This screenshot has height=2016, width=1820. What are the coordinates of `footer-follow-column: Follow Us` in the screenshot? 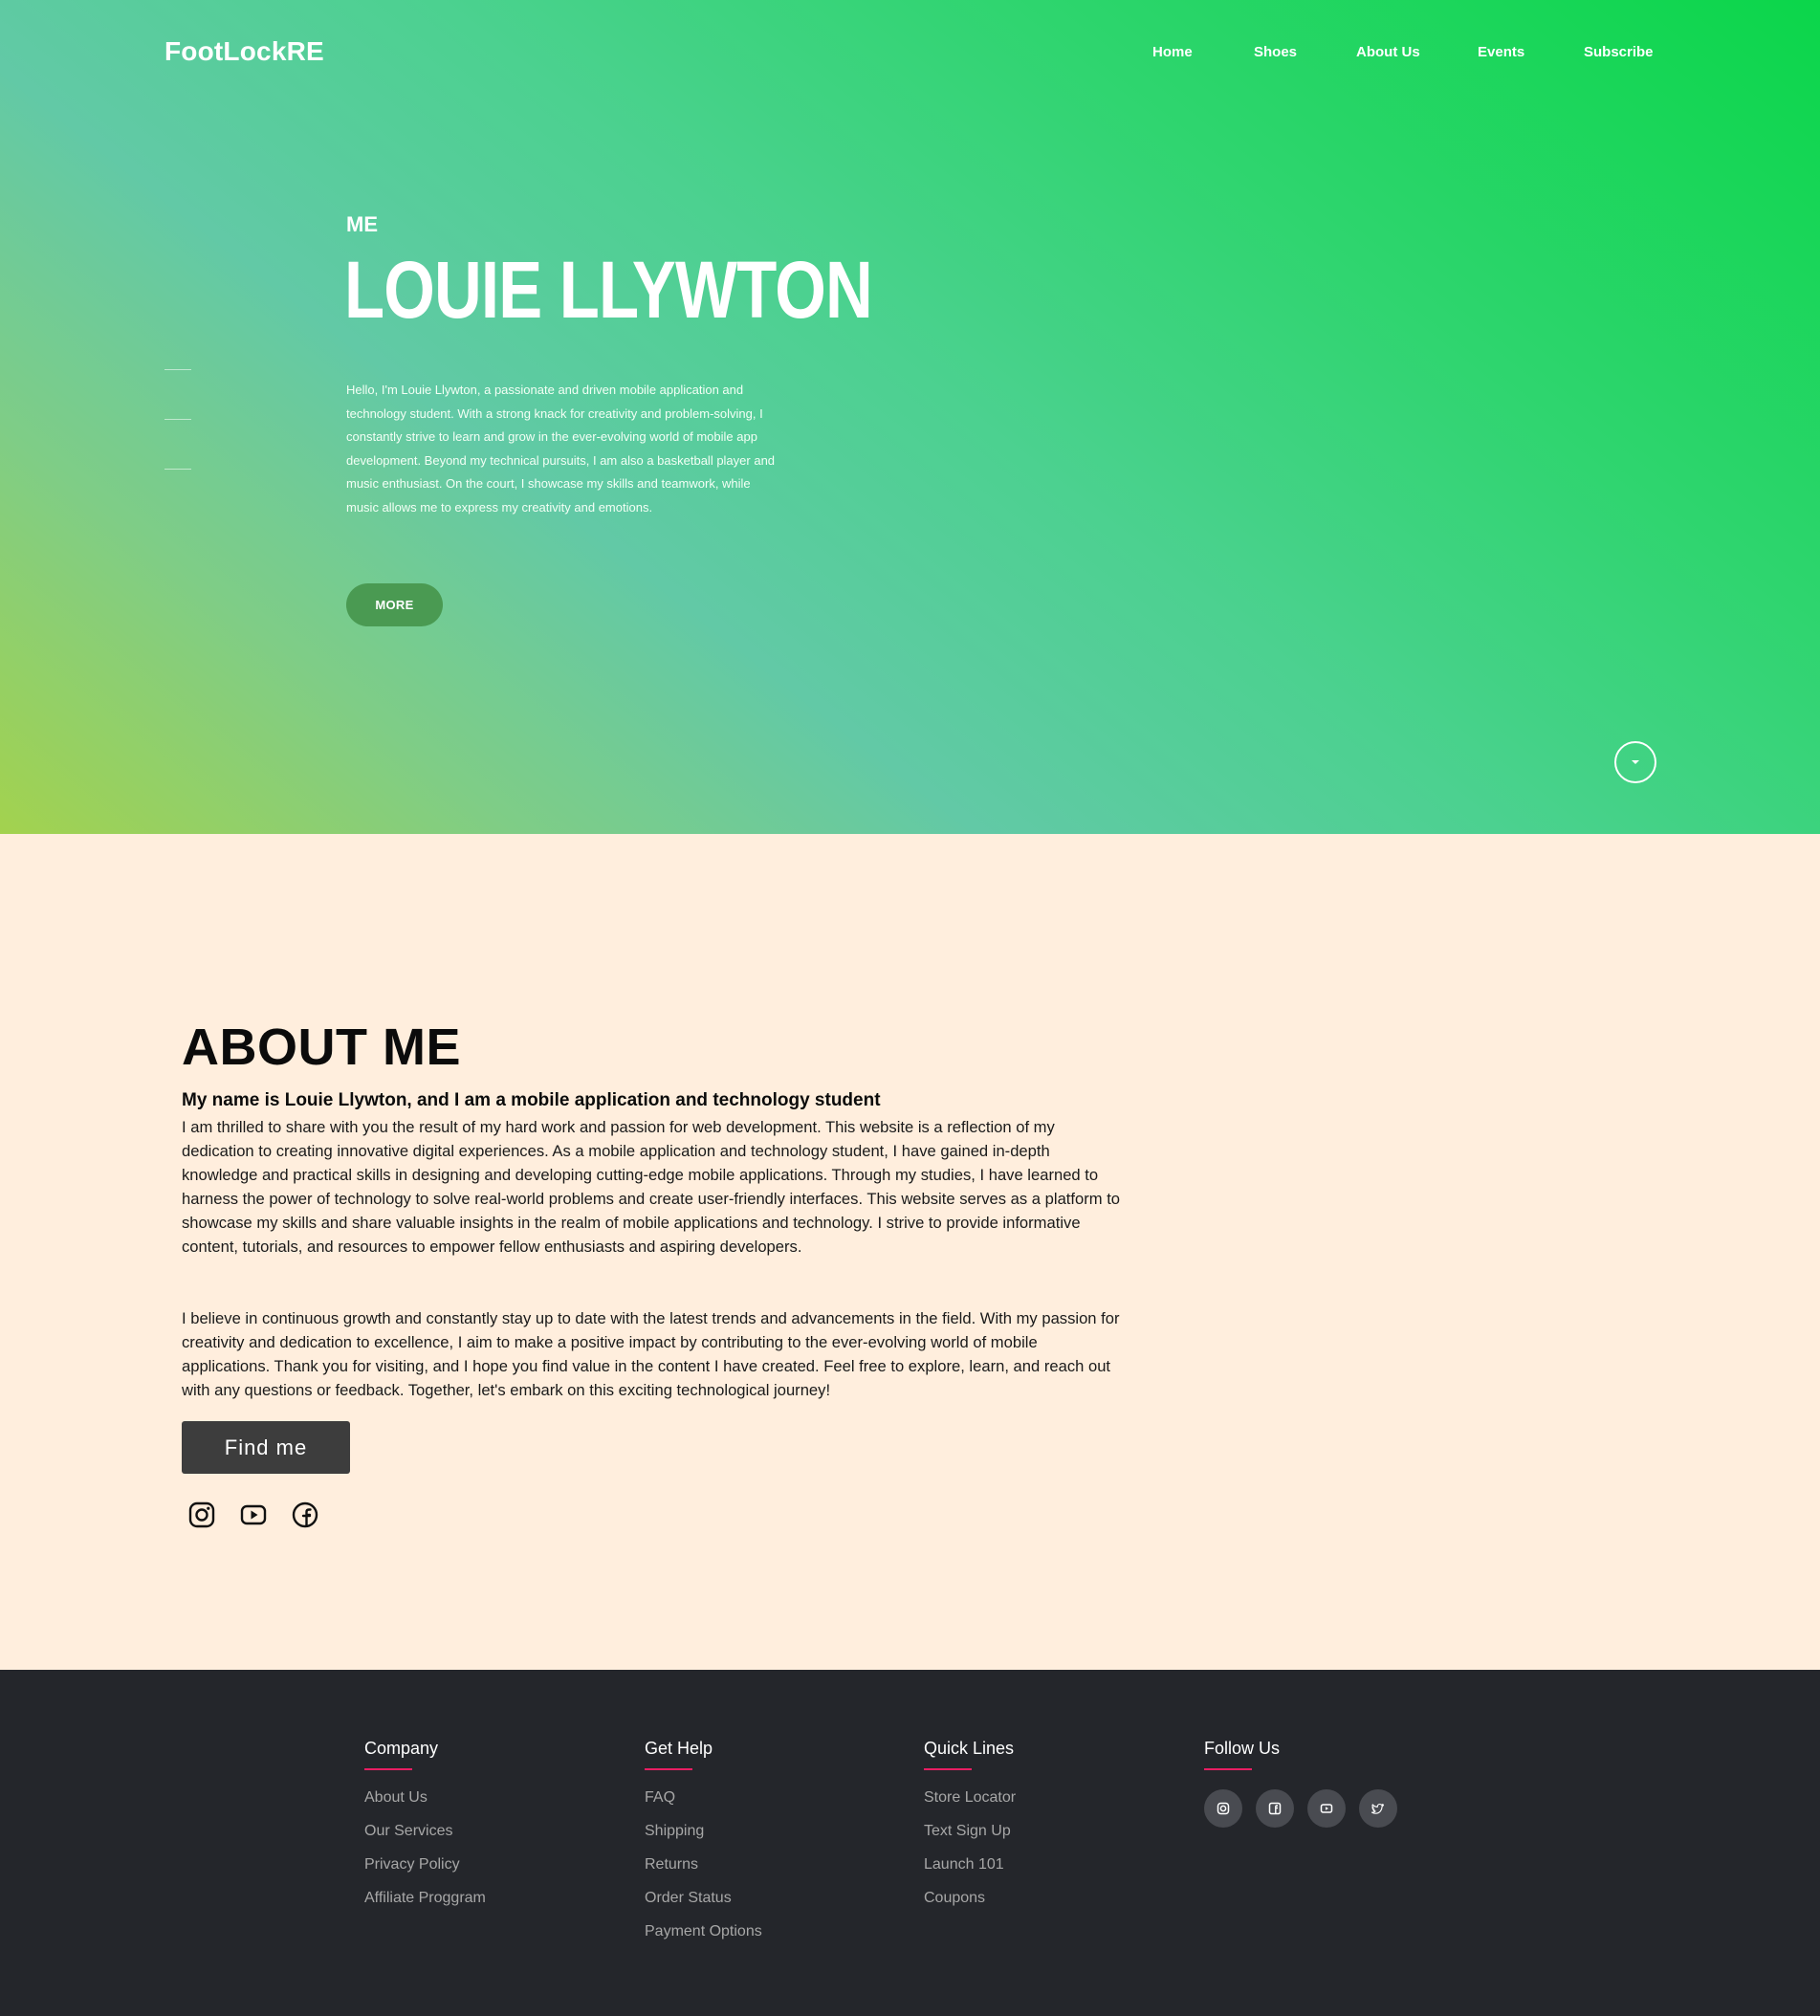 It's located at (1309, 1783).